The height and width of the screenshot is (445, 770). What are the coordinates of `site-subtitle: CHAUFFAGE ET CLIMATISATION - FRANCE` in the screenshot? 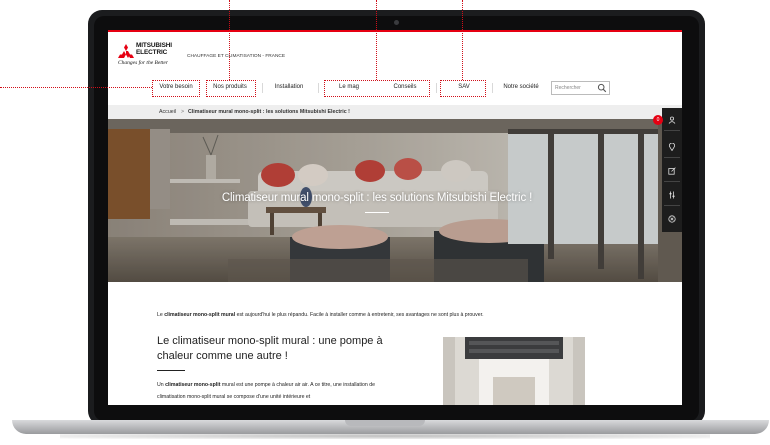 It's located at (236, 56).